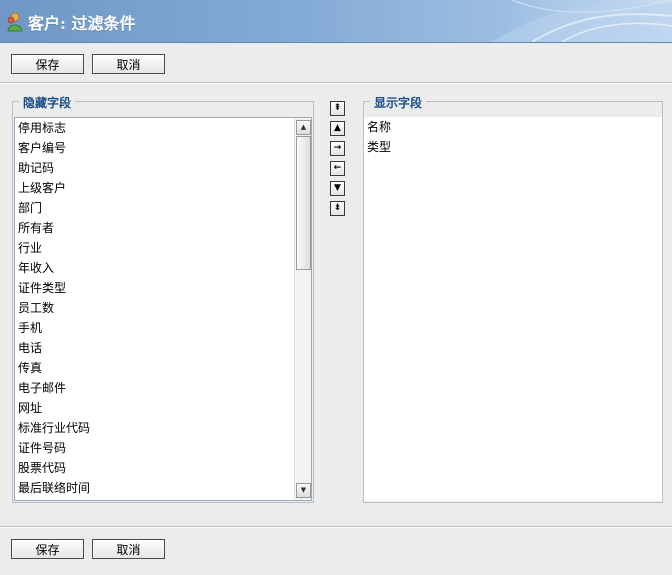 The image size is (672, 575). Describe the element at coordinates (163, 288) in the screenshot. I see `list-item: 证件类型` at that location.